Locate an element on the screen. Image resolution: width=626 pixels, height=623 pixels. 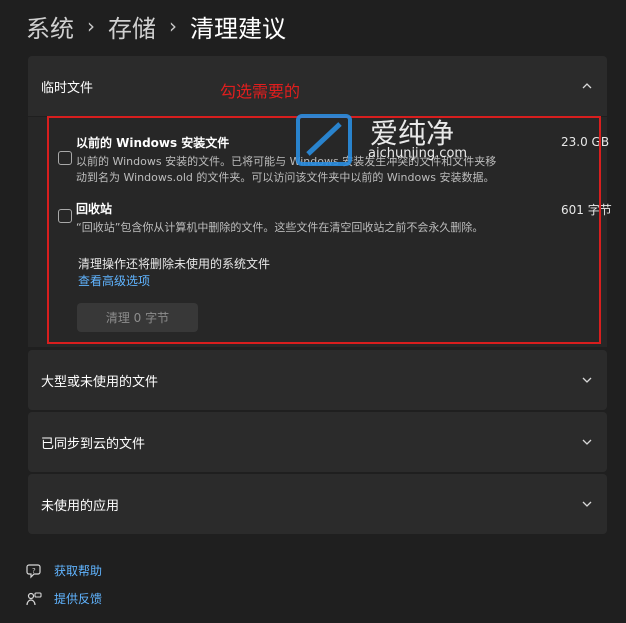
get-help-link: ? 获取帮助 is located at coordinates (64, 570).